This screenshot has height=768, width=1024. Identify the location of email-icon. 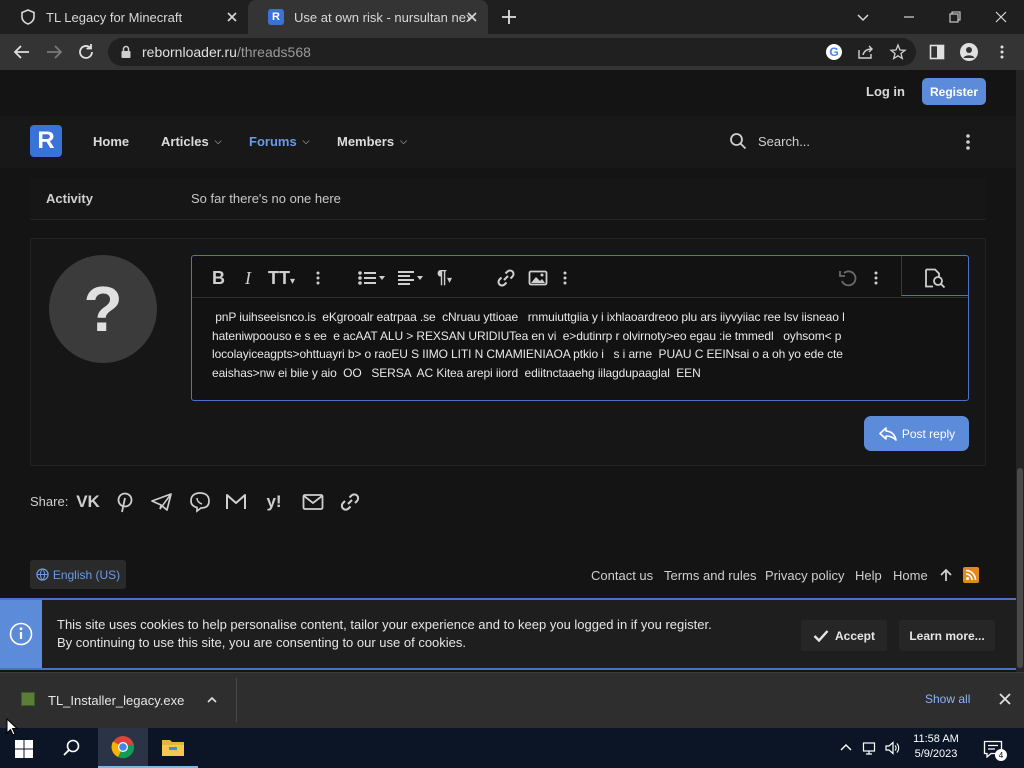
(313, 502).